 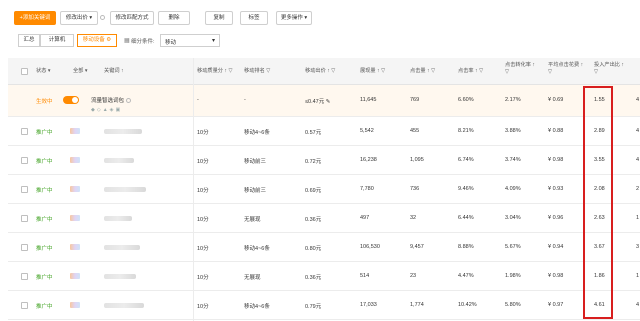 I want to click on tag-button: 标签, so click(x=254, y=18).